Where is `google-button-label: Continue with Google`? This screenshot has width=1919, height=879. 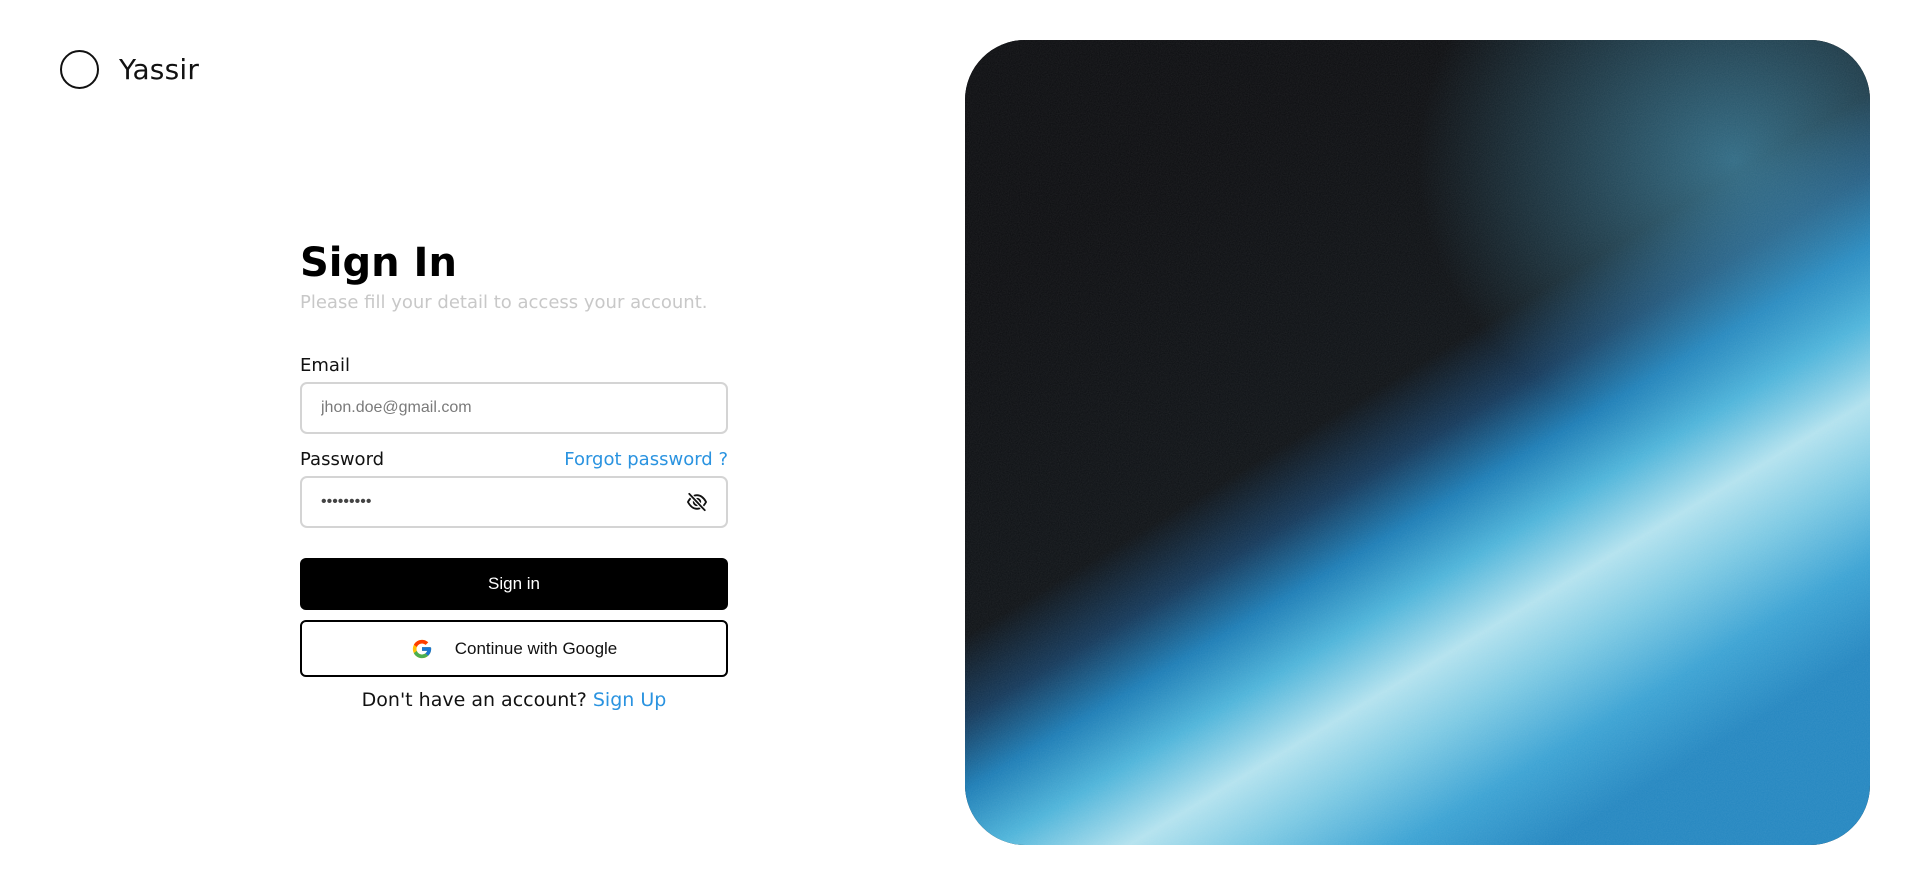
google-button-label: Continue with Google is located at coordinates (536, 648).